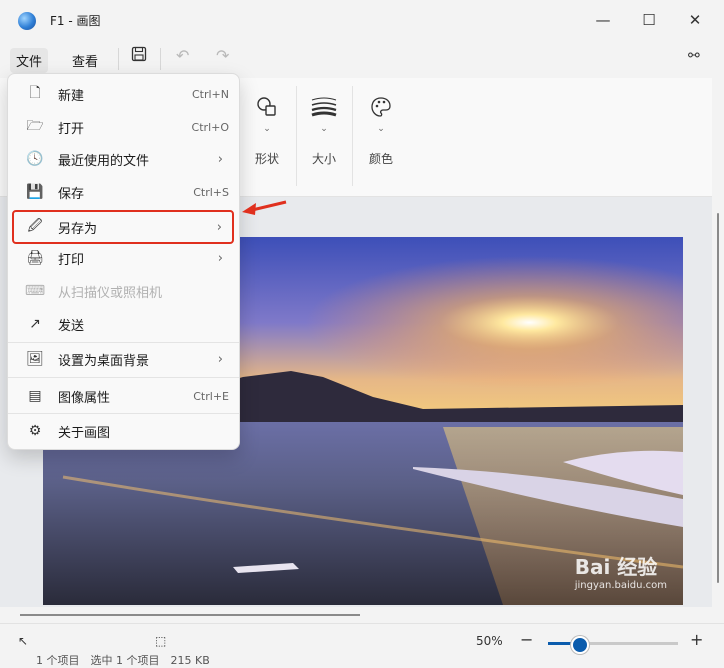 The image size is (724, 668). Describe the element at coordinates (29, 60) in the screenshot. I see `menu-file: 文件` at that location.